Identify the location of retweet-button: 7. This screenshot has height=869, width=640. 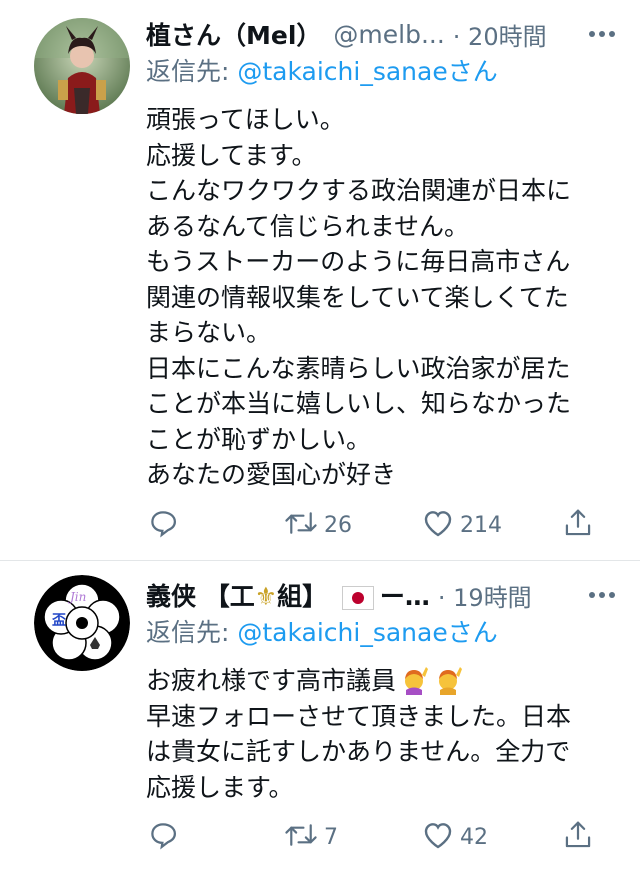
(311, 837).